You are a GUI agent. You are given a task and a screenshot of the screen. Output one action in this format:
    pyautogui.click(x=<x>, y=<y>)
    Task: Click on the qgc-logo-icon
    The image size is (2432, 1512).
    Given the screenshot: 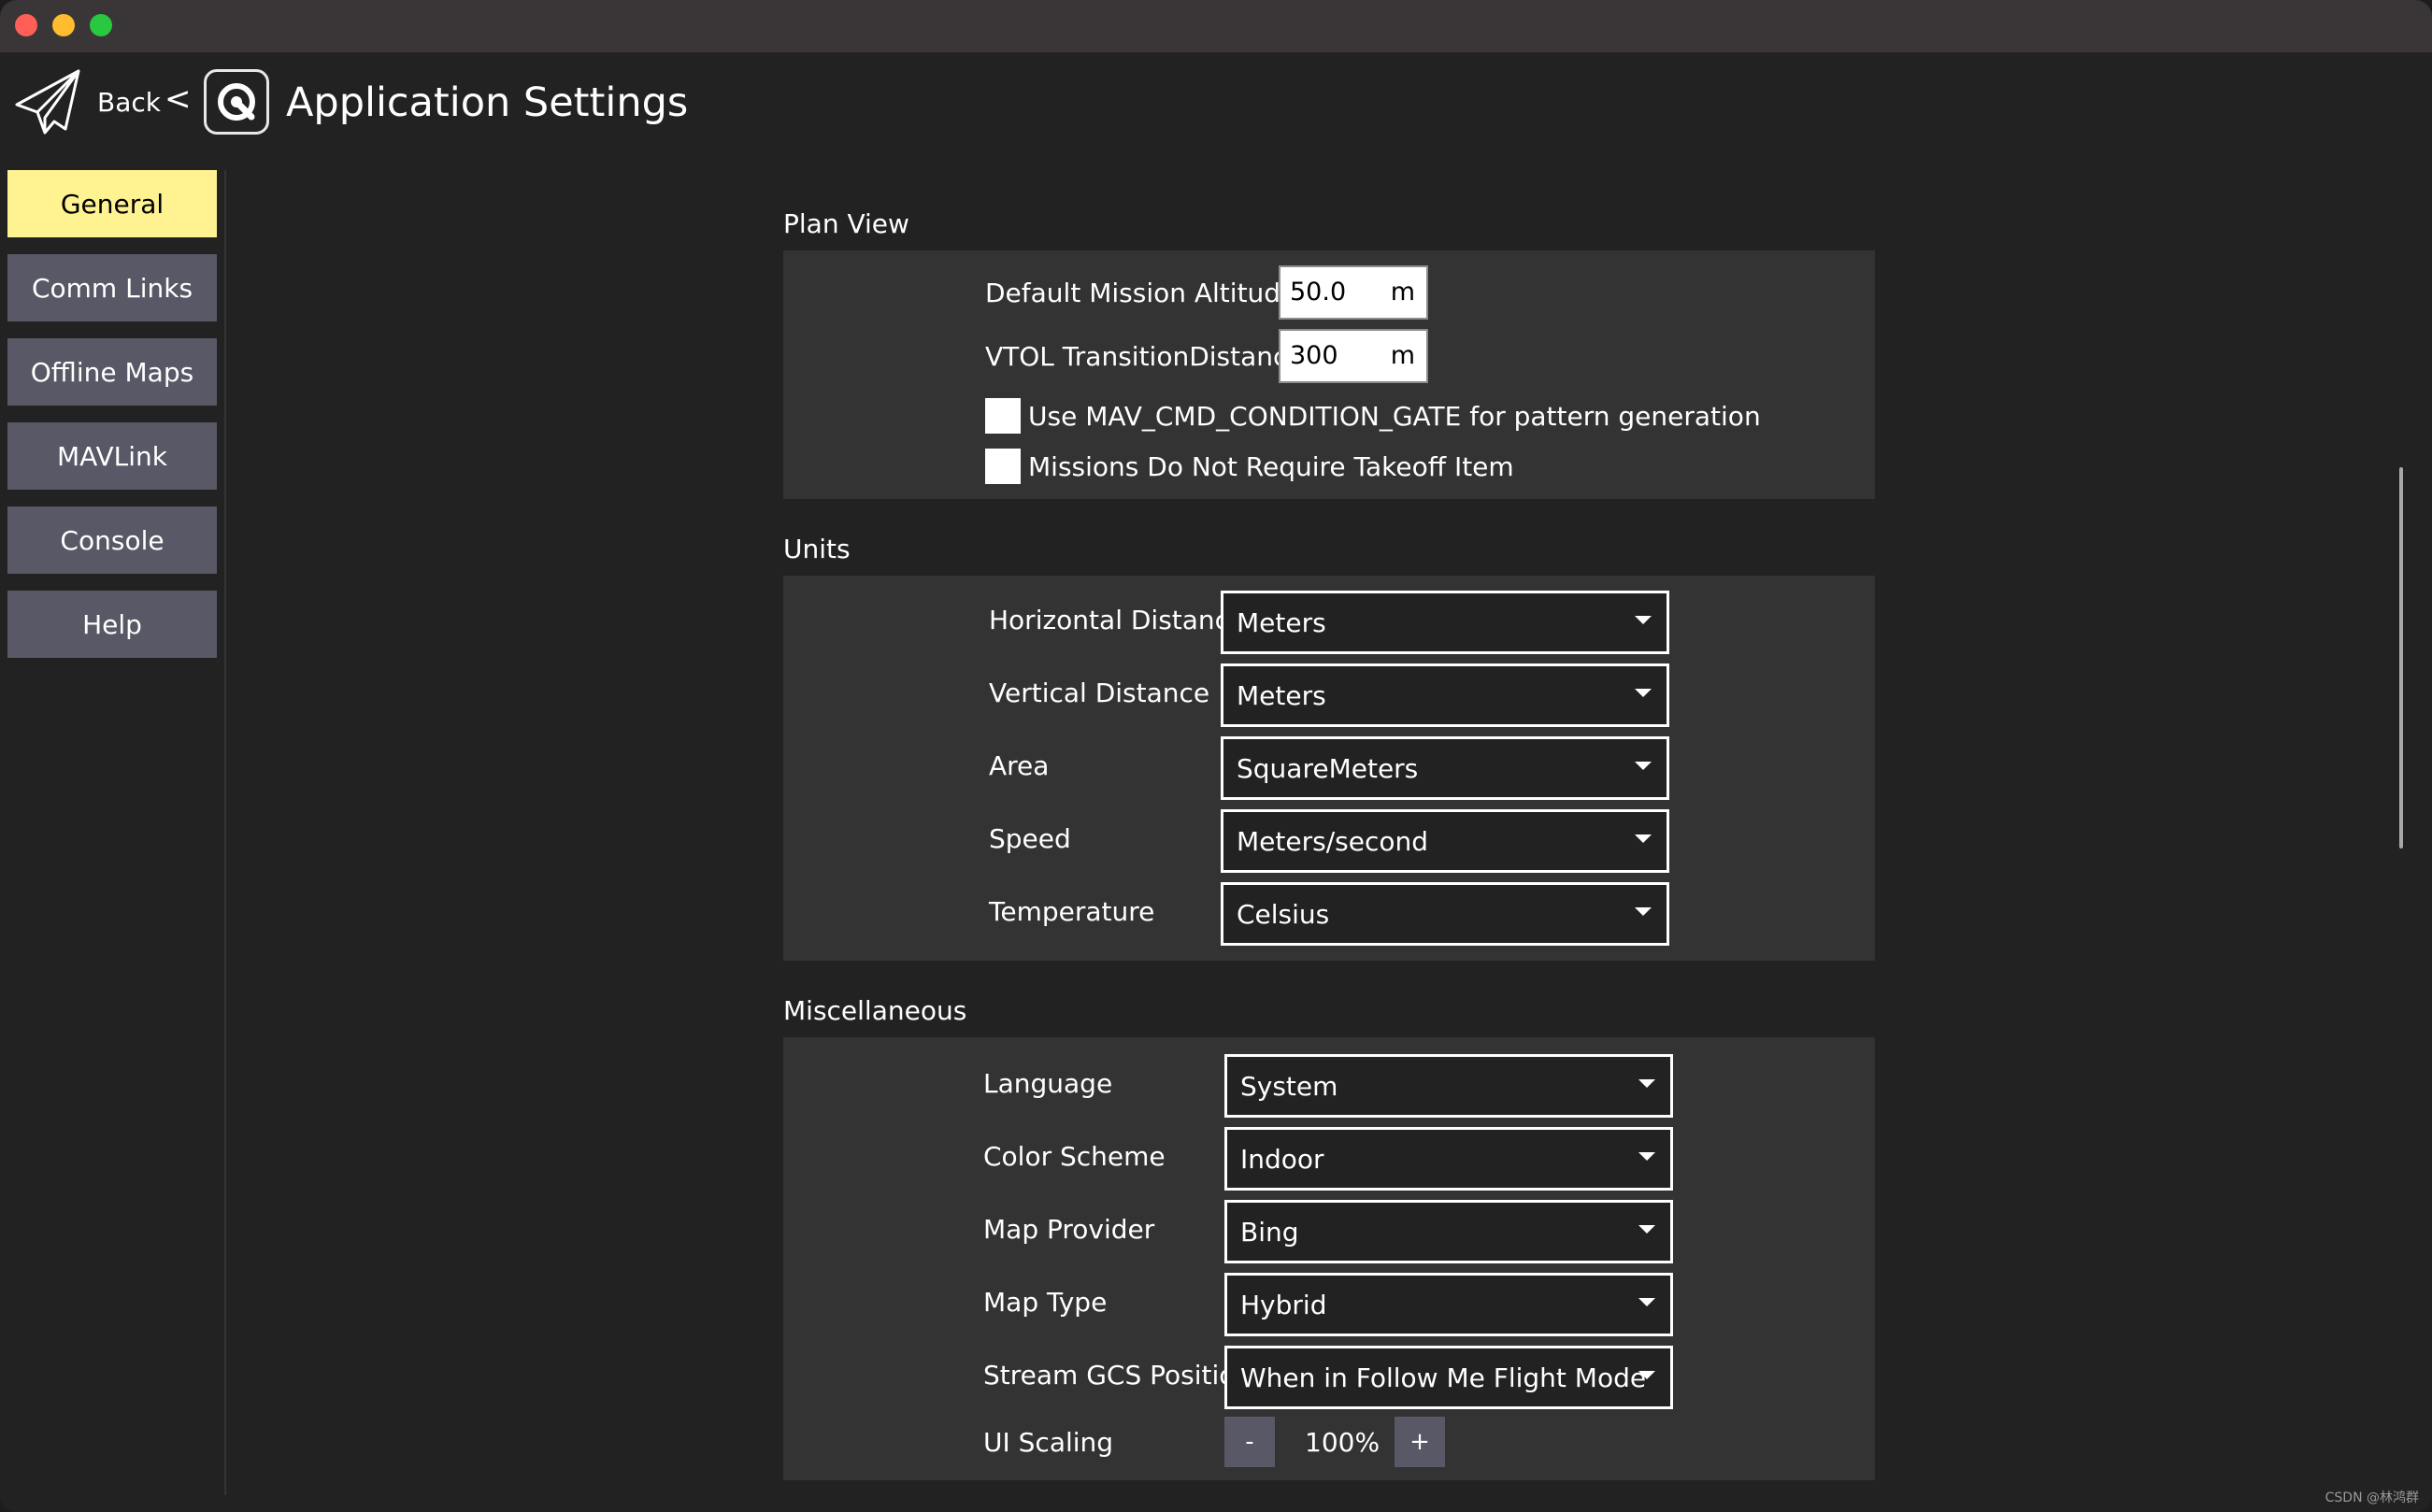 What is the action you would take?
    pyautogui.click(x=236, y=102)
    